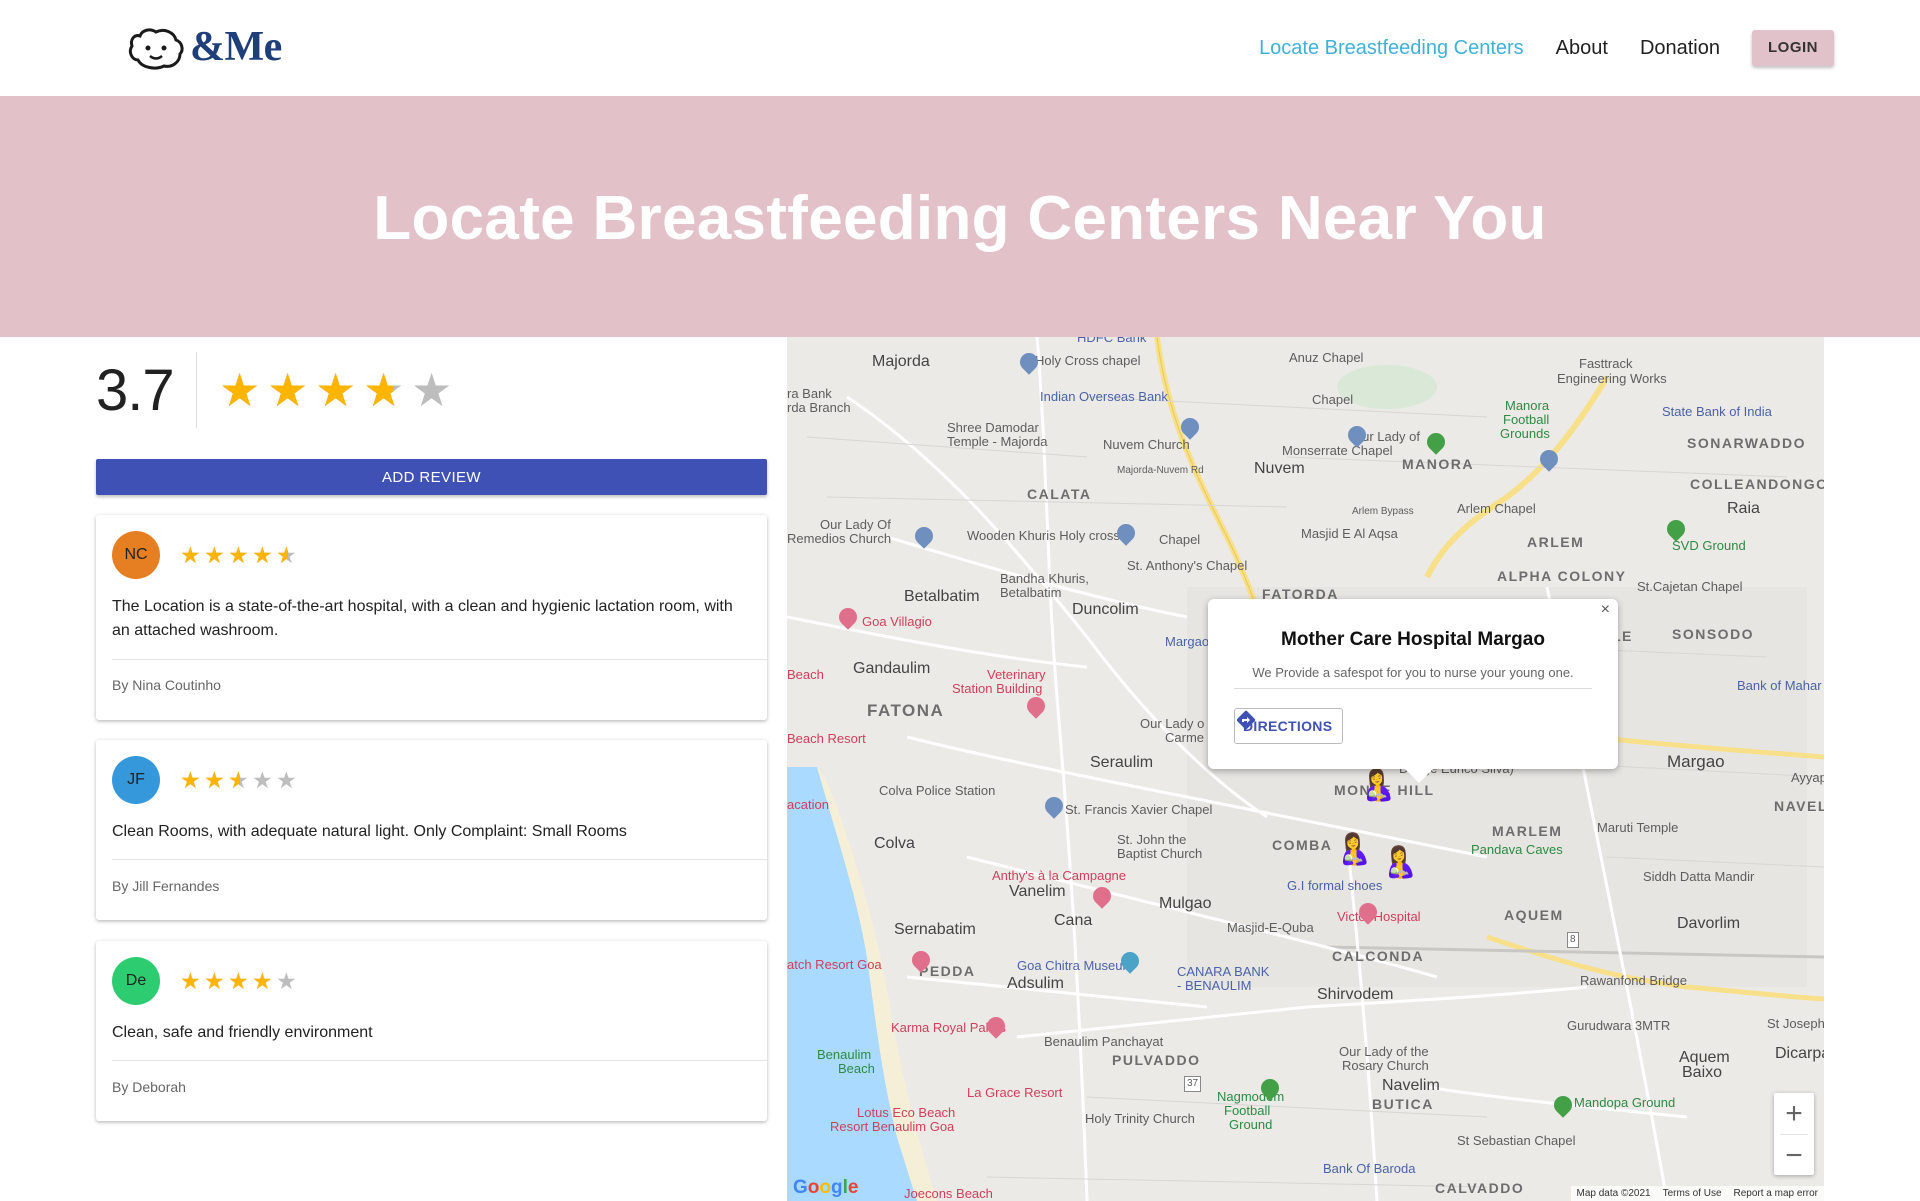  Describe the element at coordinates (1717, 411) in the screenshot. I see `map-label: State Bank of India` at that location.